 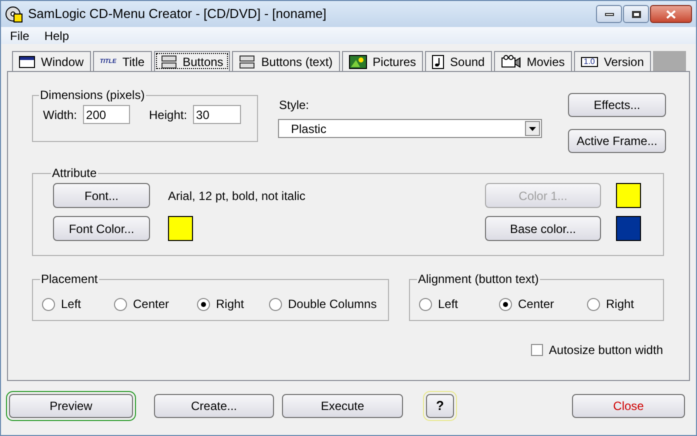 I want to click on close-icon, so click(x=671, y=14).